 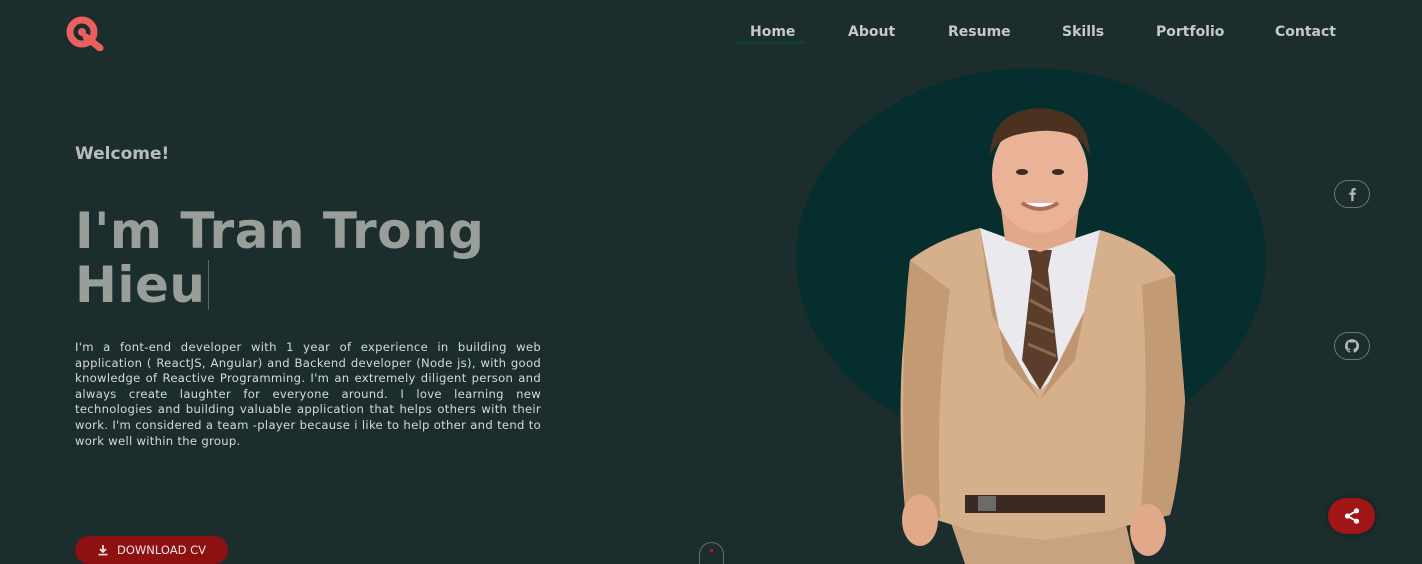 What do you see at coordinates (871, 32) in the screenshot?
I see `nav-item-about: About` at bounding box center [871, 32].